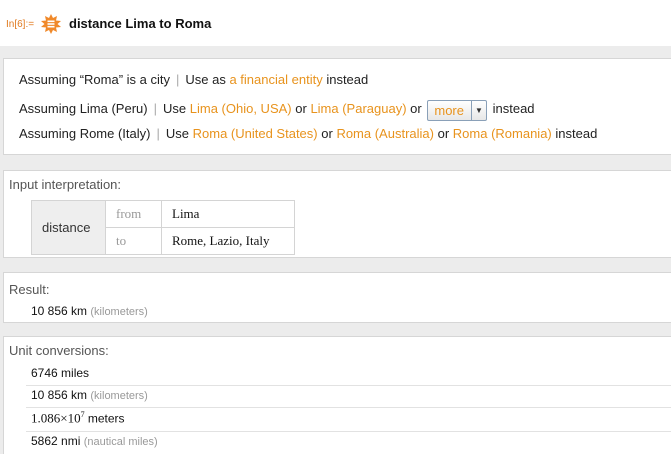 This screenshot has width=671, height=454. I want to click on exponent: 7, so click(82, 414).